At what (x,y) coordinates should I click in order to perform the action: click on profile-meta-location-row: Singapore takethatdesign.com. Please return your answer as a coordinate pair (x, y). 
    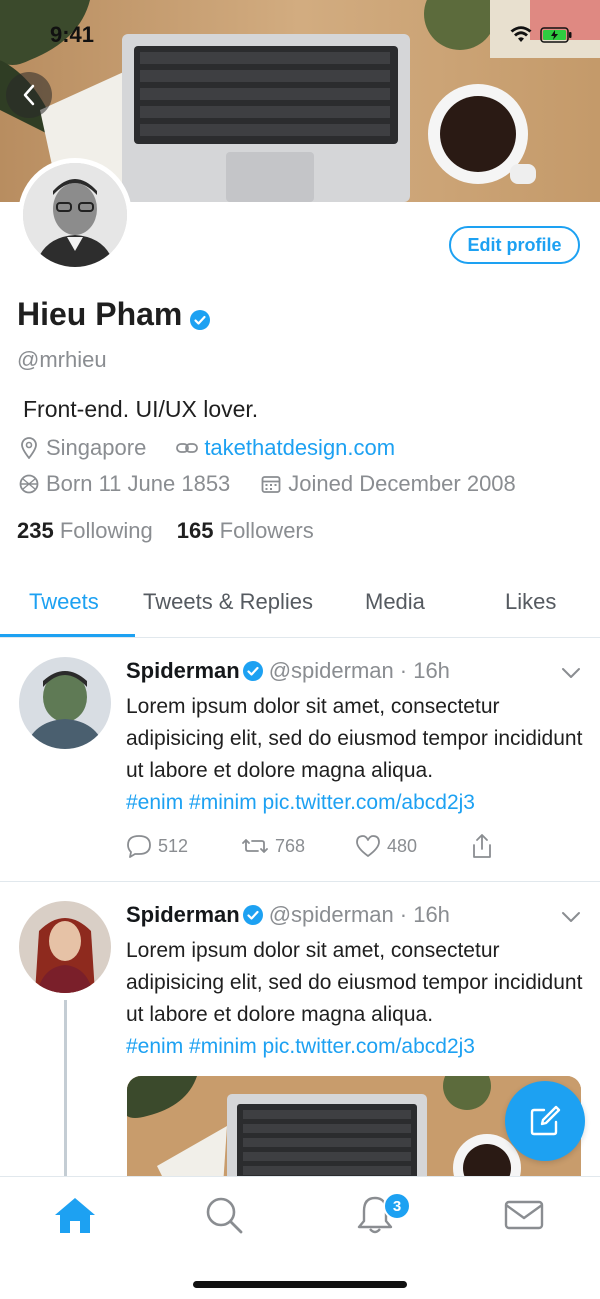
    Looking at the image, I should click on (206, 448).